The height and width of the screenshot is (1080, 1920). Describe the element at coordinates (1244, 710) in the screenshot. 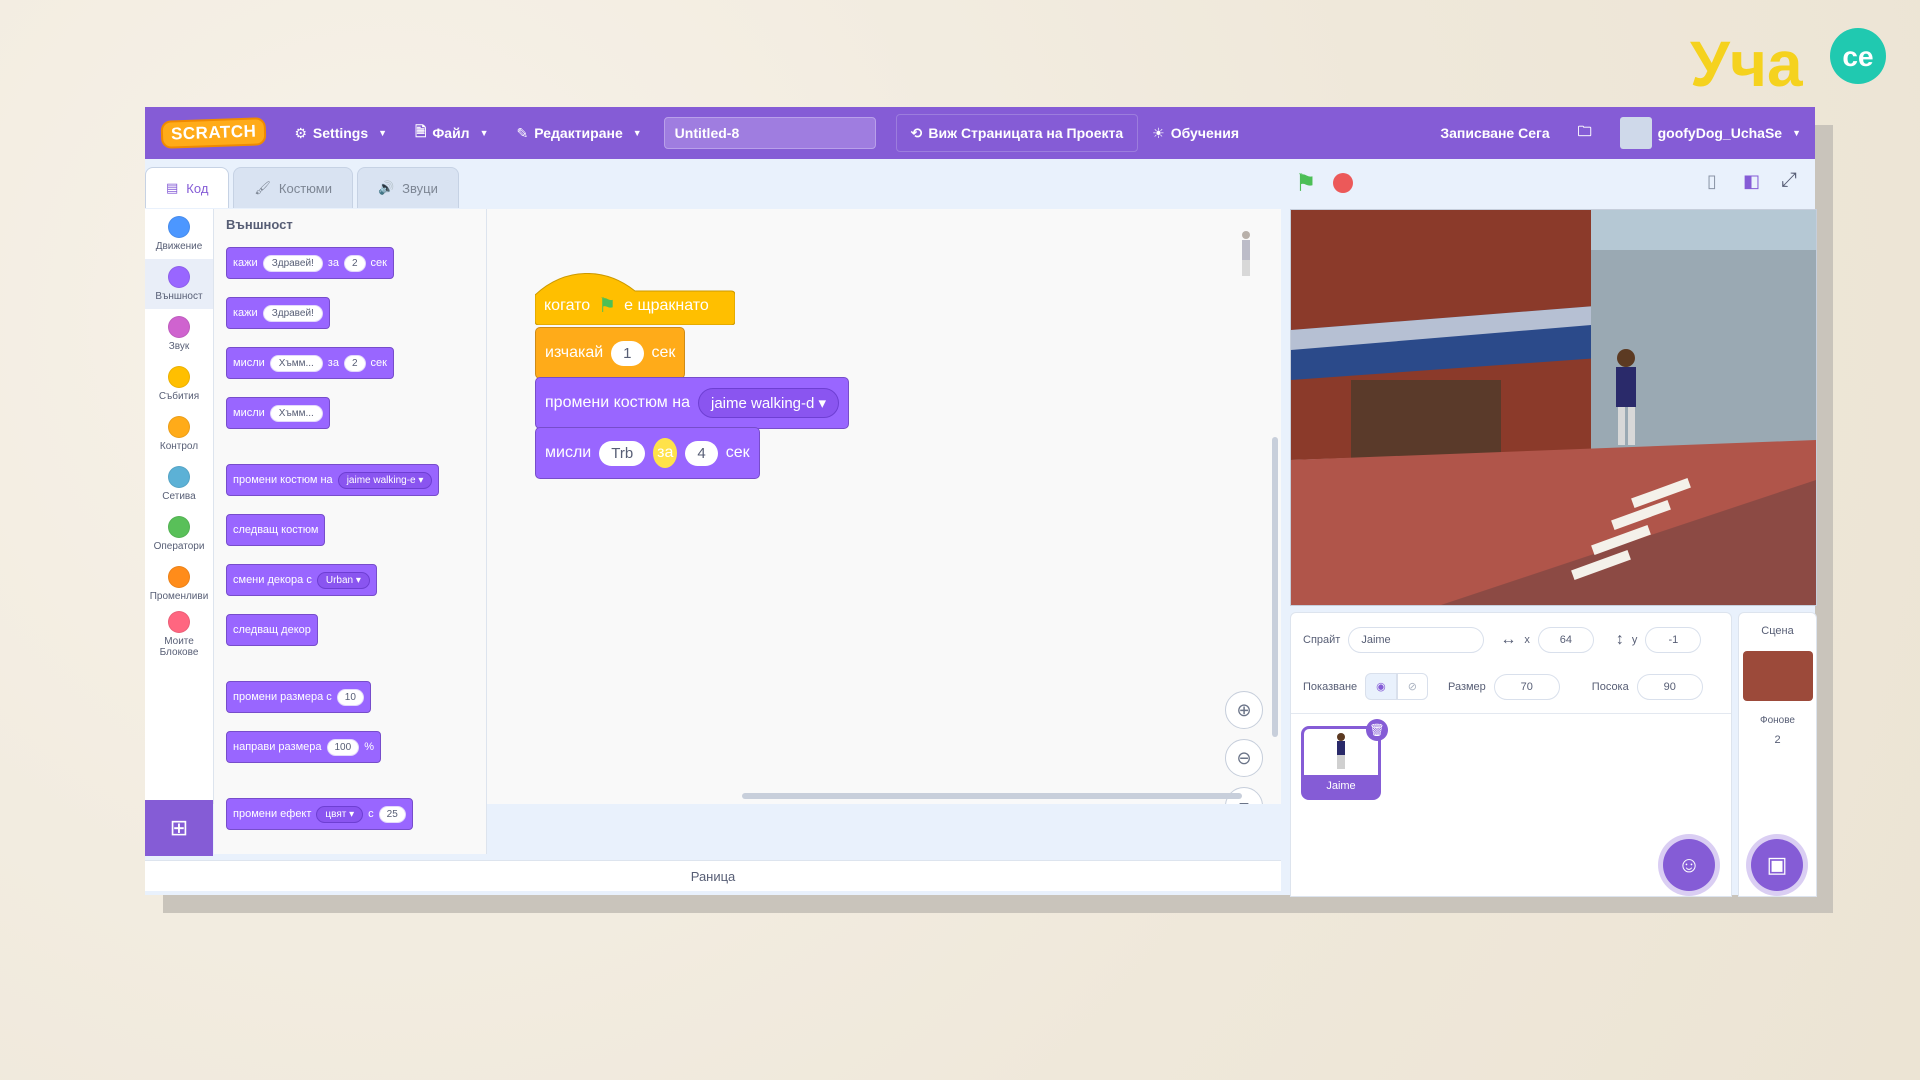

I see `zoom-in-button: ⊕` at that location.